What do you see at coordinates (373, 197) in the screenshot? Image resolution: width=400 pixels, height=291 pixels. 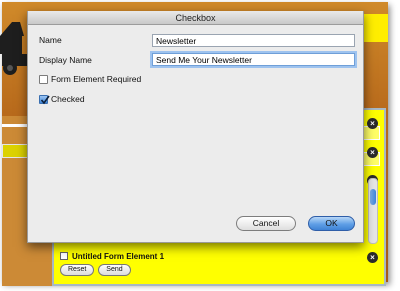 I see `scrollbar-thumb` at bounding box center [373, 197].